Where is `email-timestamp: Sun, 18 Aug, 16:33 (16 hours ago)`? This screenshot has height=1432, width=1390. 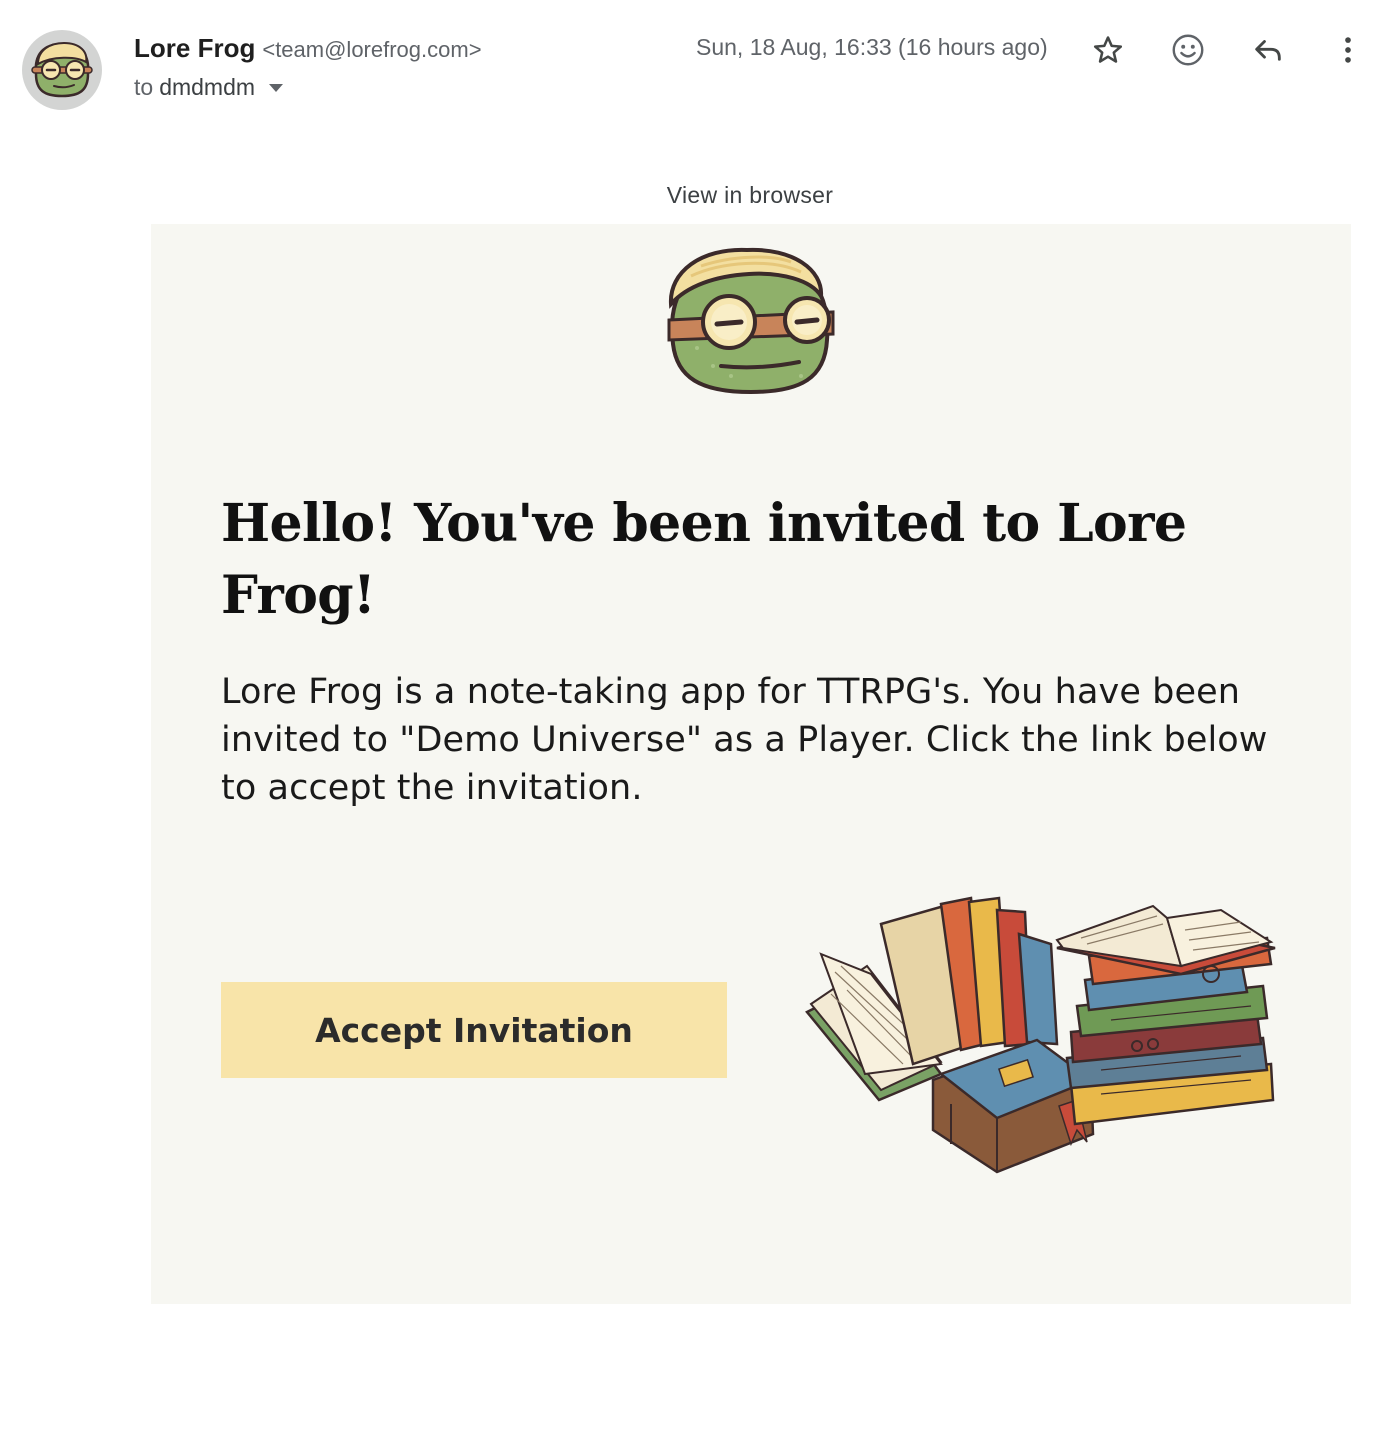
email-timestamp: Sun, 18 Aug, 16:33 (16 hours ago) is located at coordinates (872, 47).